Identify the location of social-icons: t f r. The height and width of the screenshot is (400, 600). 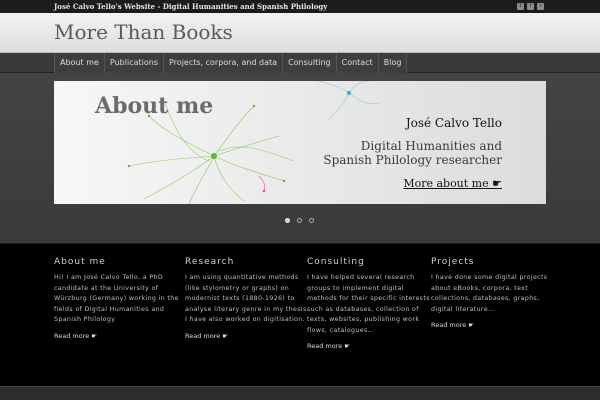
(530, 6).